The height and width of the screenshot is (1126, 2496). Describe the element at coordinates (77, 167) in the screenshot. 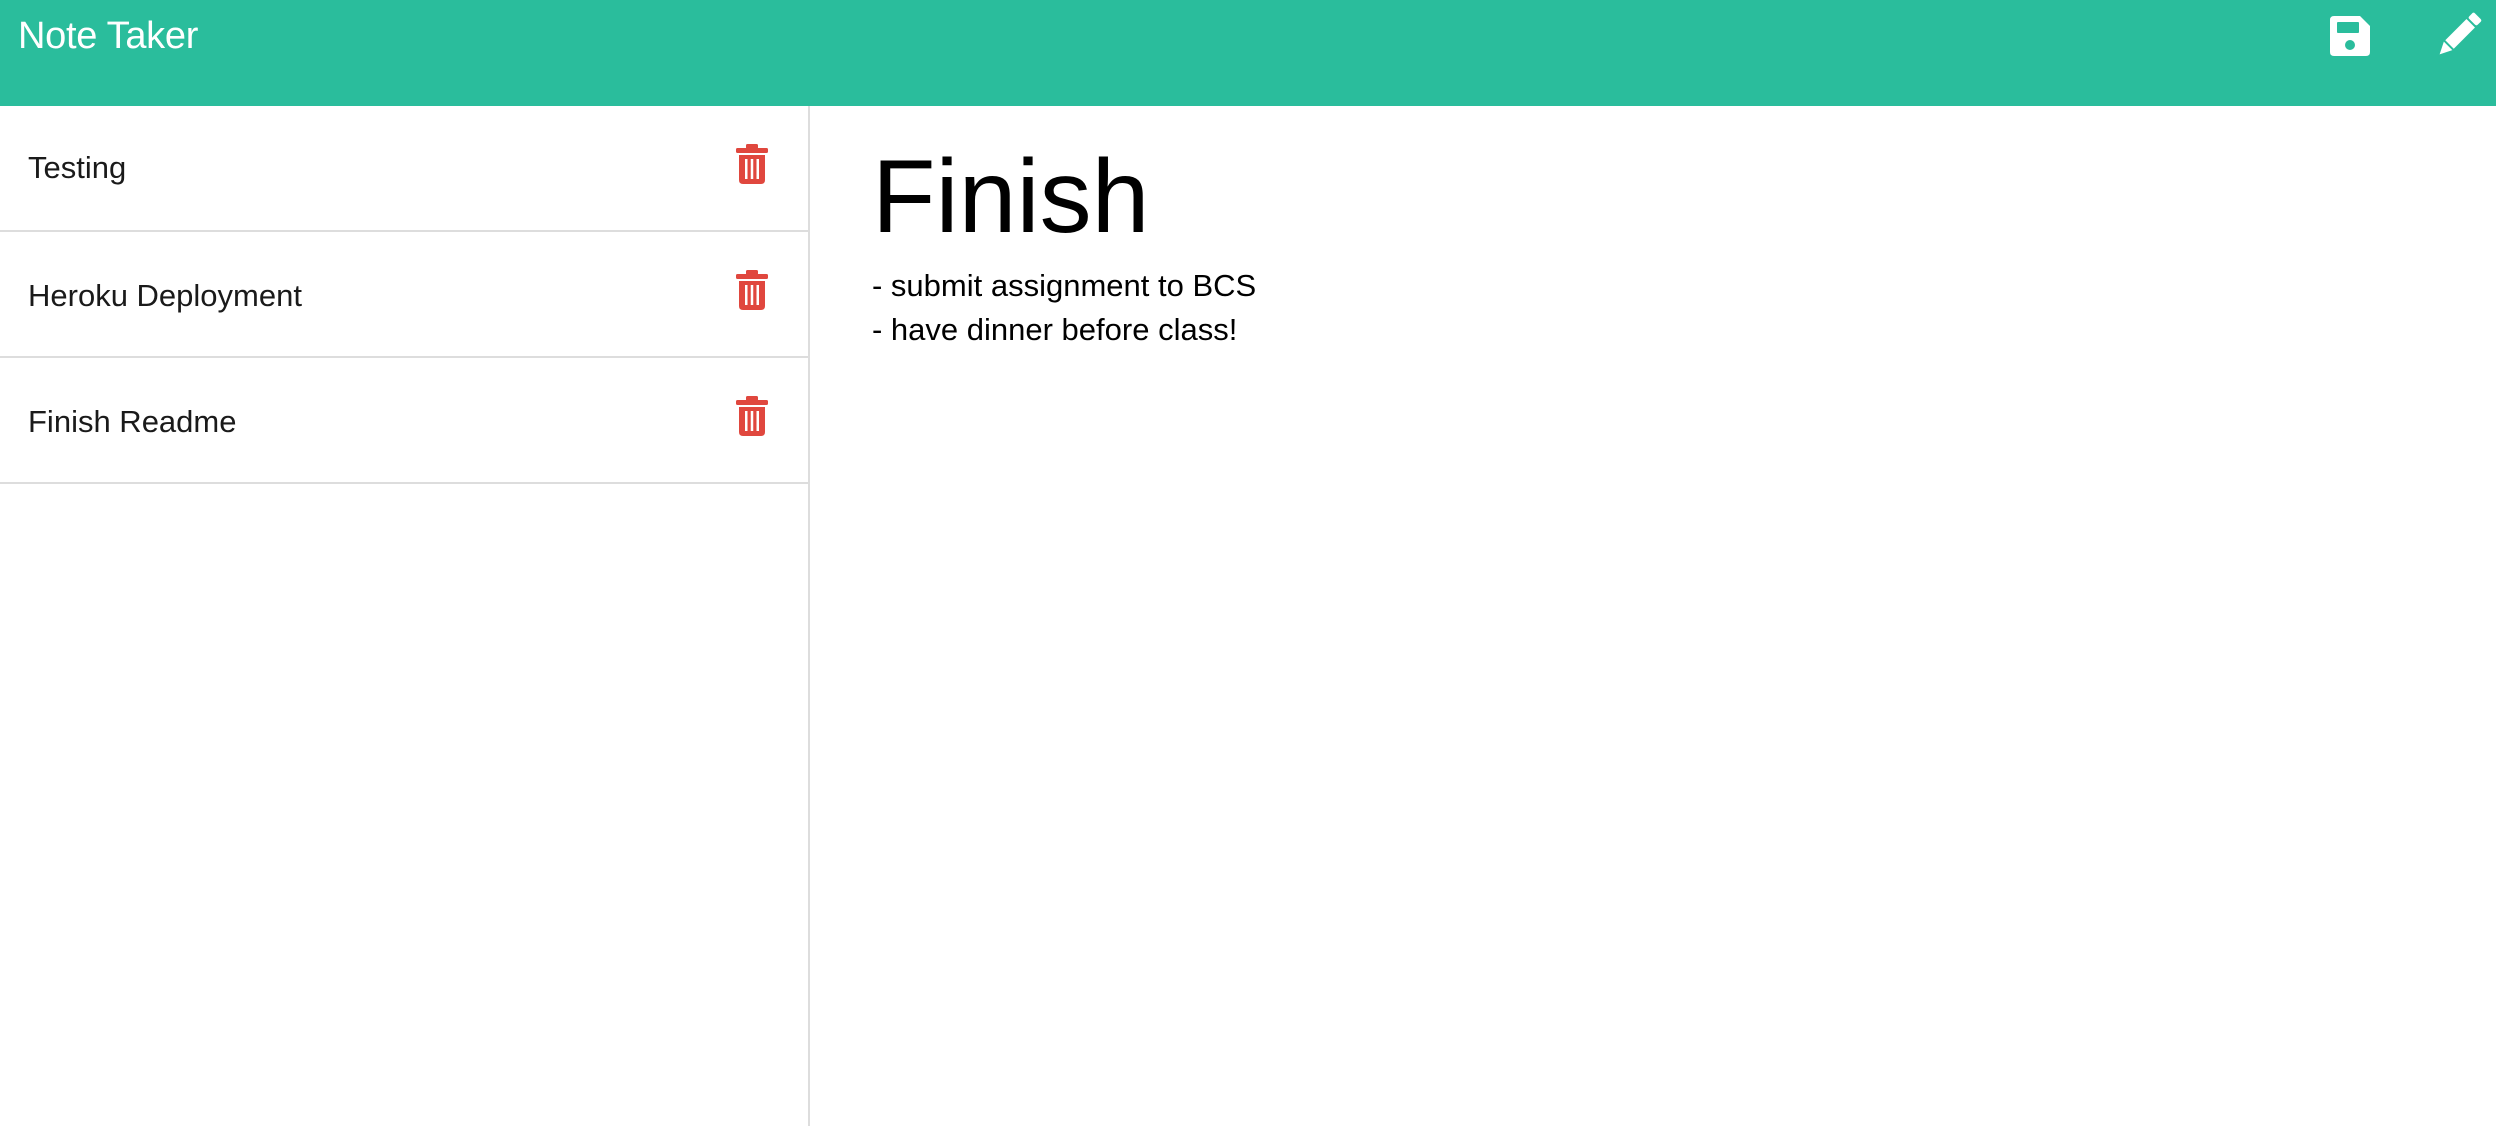

I see `note-item-title: Testing` at that location.